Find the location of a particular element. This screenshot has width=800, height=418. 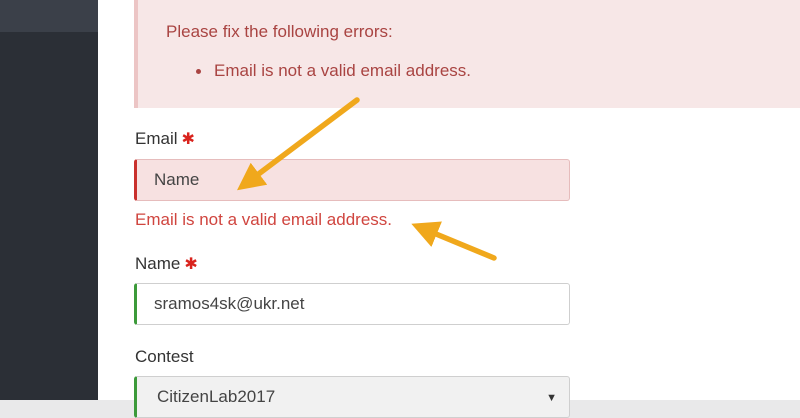

email-field: Name is located at coordinates (352, 180).